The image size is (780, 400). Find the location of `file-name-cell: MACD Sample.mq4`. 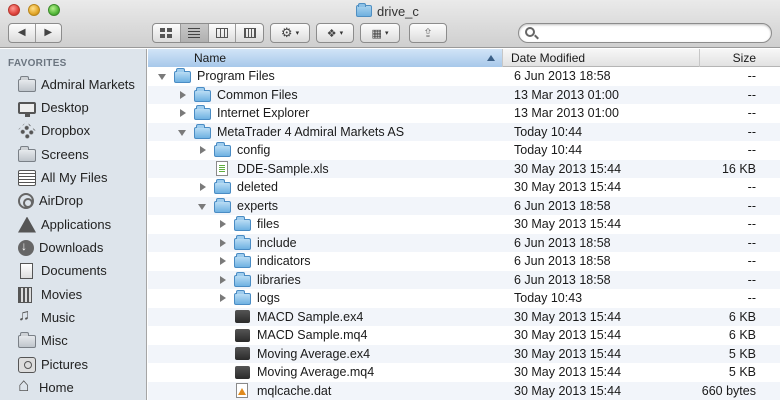

file-name-cell: MACD Sample.mq4 is located at coordinates (325, 335).